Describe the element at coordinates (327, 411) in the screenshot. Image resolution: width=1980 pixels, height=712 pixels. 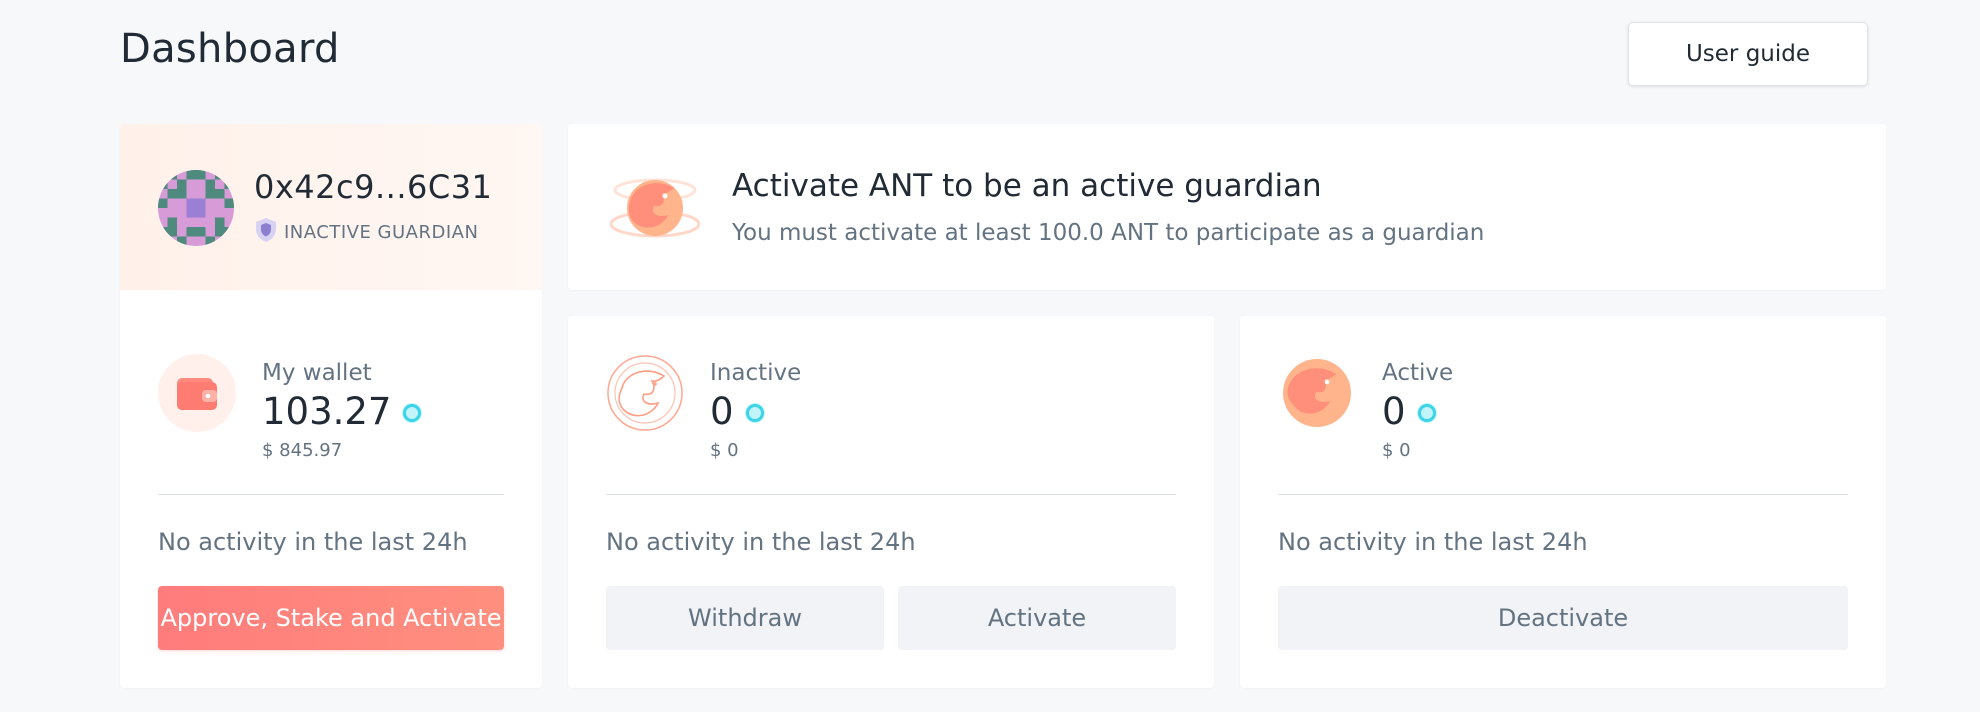
I see `wallet-amount-value: 103.27` at that location.